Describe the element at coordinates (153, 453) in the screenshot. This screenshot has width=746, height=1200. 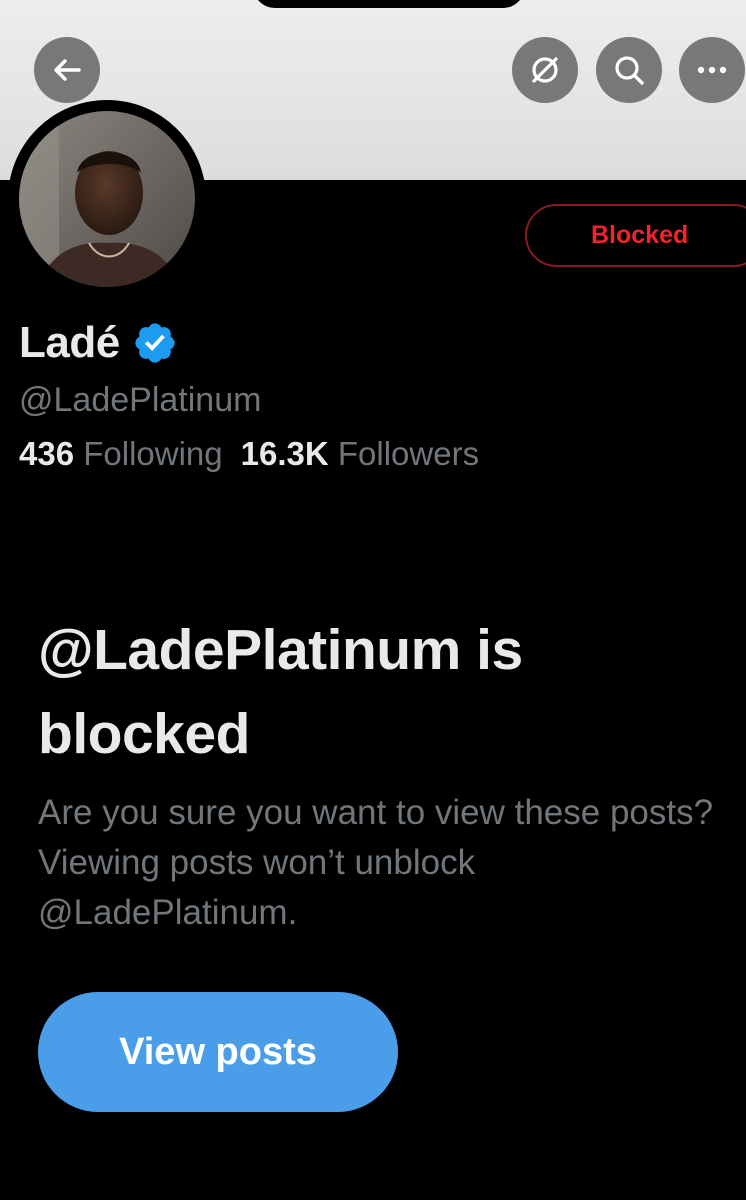
I see `following-label: Following` at that location.